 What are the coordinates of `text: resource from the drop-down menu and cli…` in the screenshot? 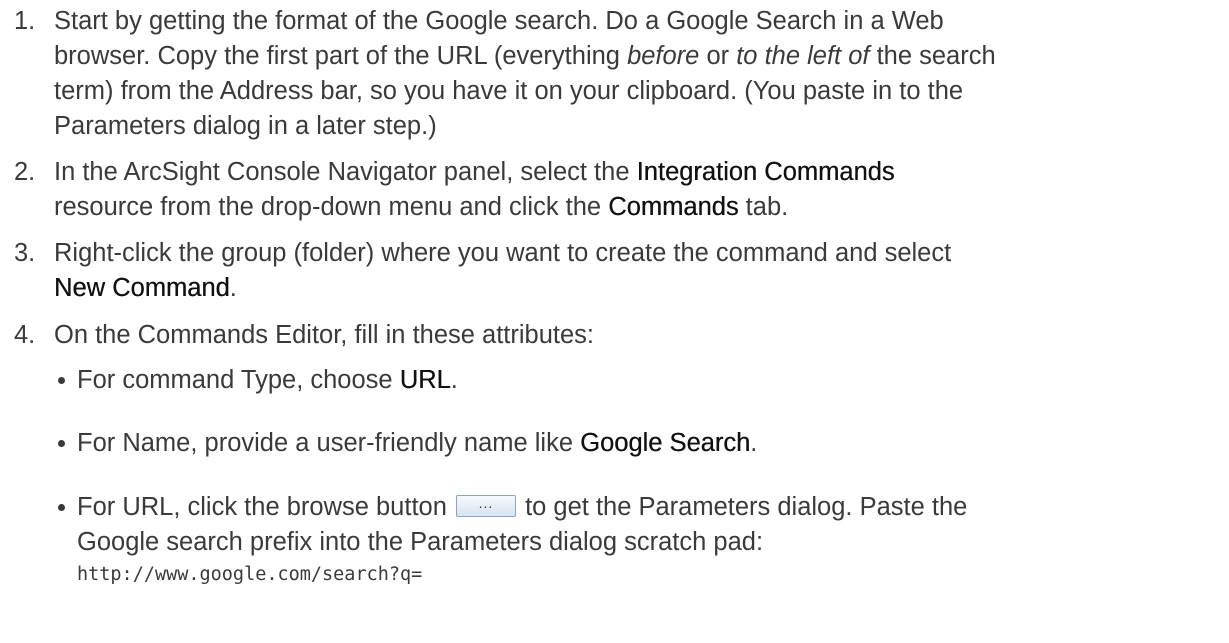 It's located at (331, 207).